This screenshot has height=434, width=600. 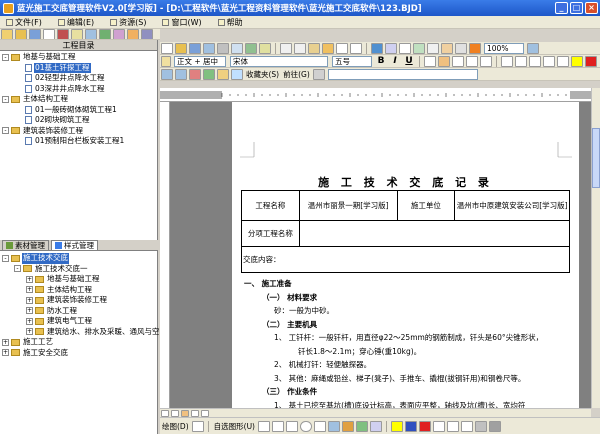 I want to click on bullets-icon, so click(x=521, y=61).